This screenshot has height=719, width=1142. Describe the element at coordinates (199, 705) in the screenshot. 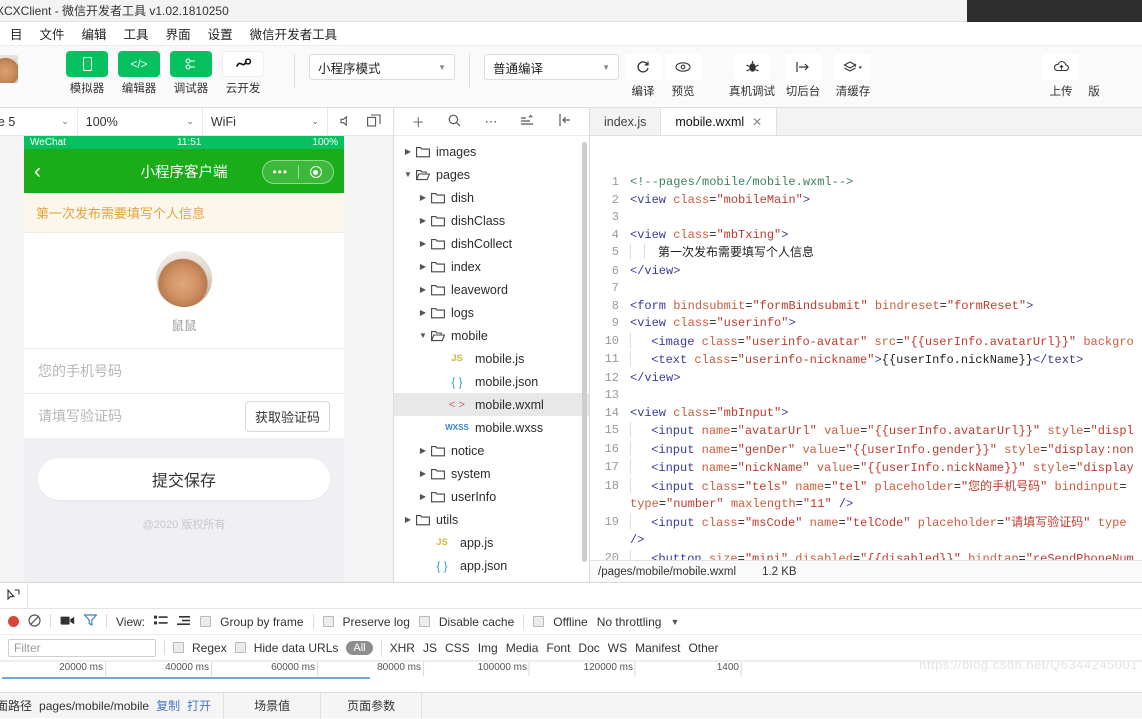

I see `open-link: 打开` at that location.